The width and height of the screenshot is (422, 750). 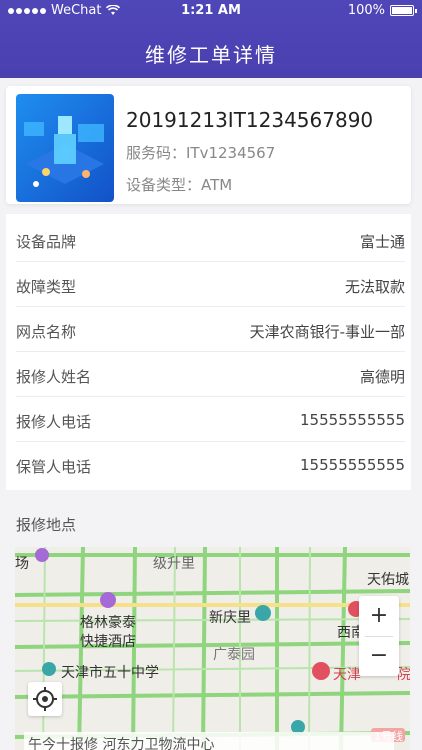 I want to click on detail-row-custodian-phone: 保管人电话 15555555555, so click(x=210, y=464).